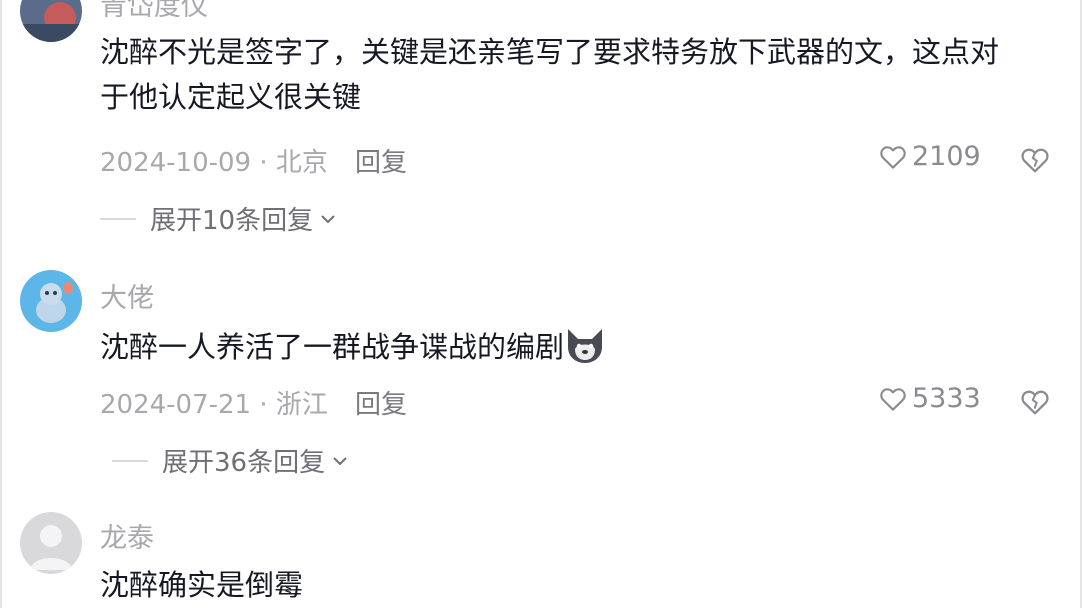 The image size is (1082, 608). Describe the element at coordinates (946, 398) in the screenshot. I see `like-count: 5333` at that location.